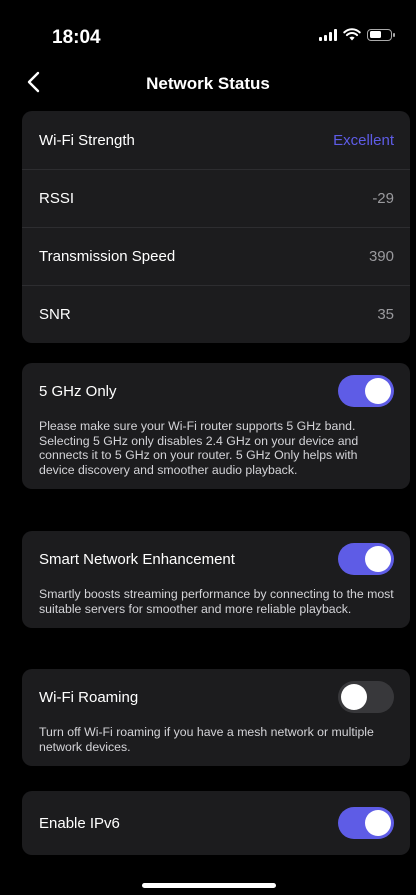 This screenshot has width=416, height=895. Describe the element at coordinates (79, 823) in the screenshot. I see `ipv6-label: Enable IPv6` at that location.